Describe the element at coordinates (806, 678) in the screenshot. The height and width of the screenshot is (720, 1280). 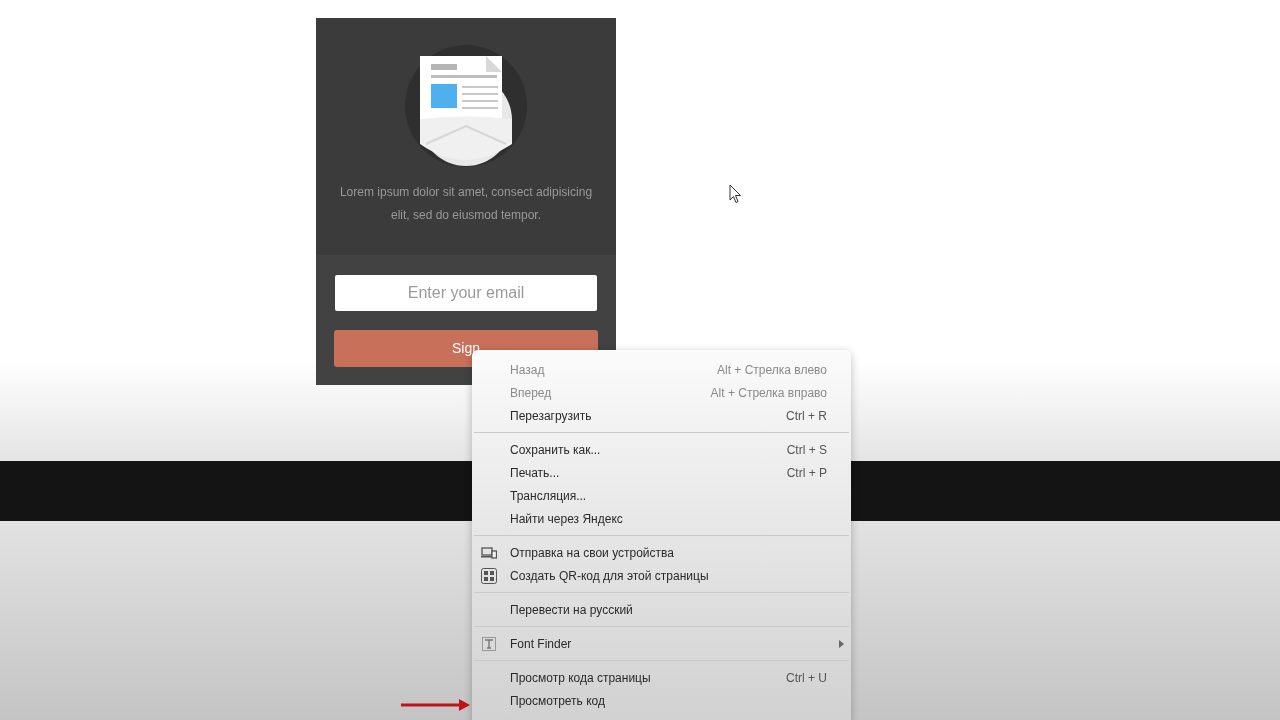
I see `shortcut-text: Ctrl + U` at that location.